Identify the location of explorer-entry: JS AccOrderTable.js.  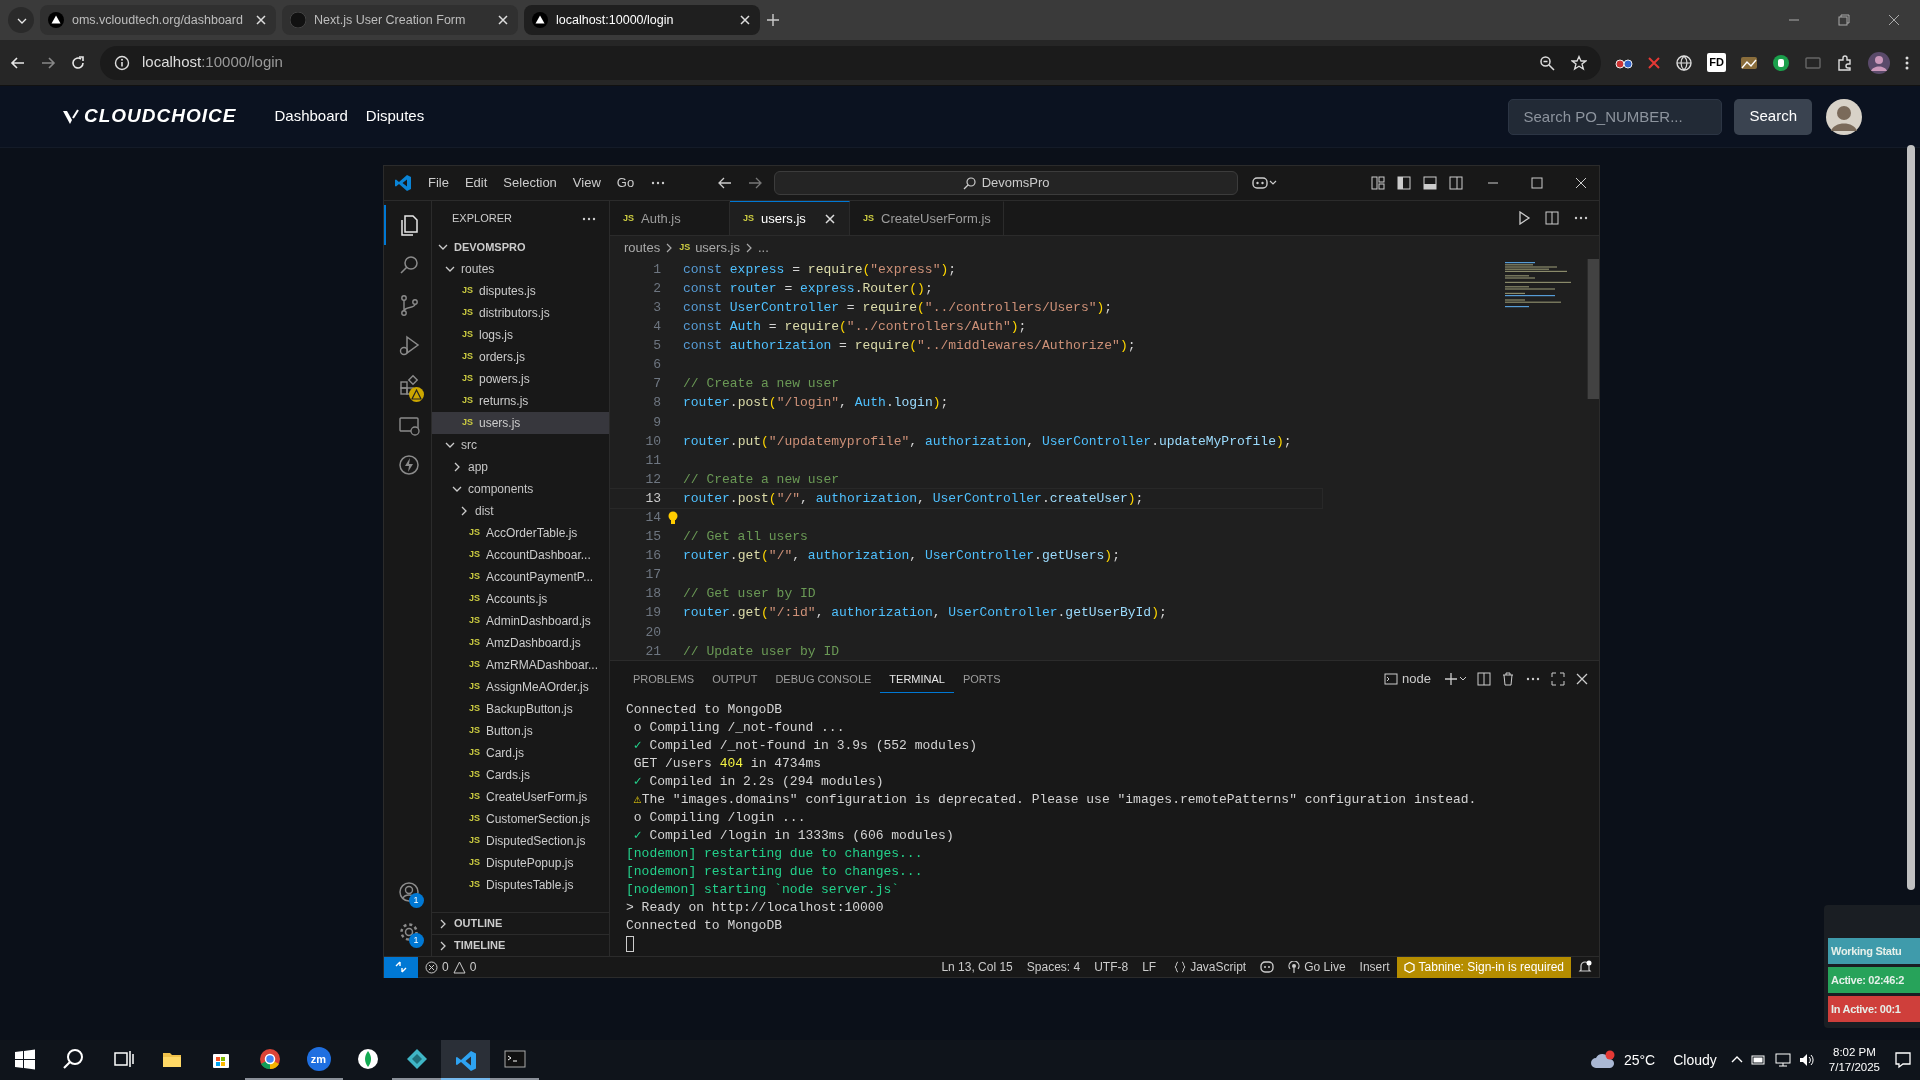
(520, 533).